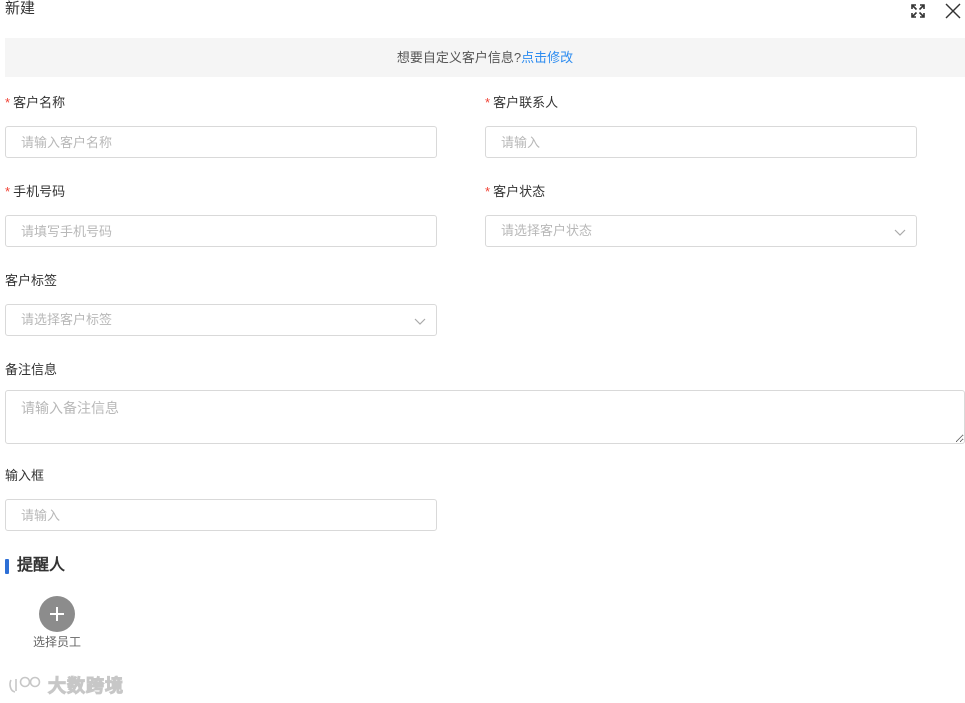  Describe the element at coordinates (31, 369) in the screenshot. I see `remark-label: 备注信息` at that location.